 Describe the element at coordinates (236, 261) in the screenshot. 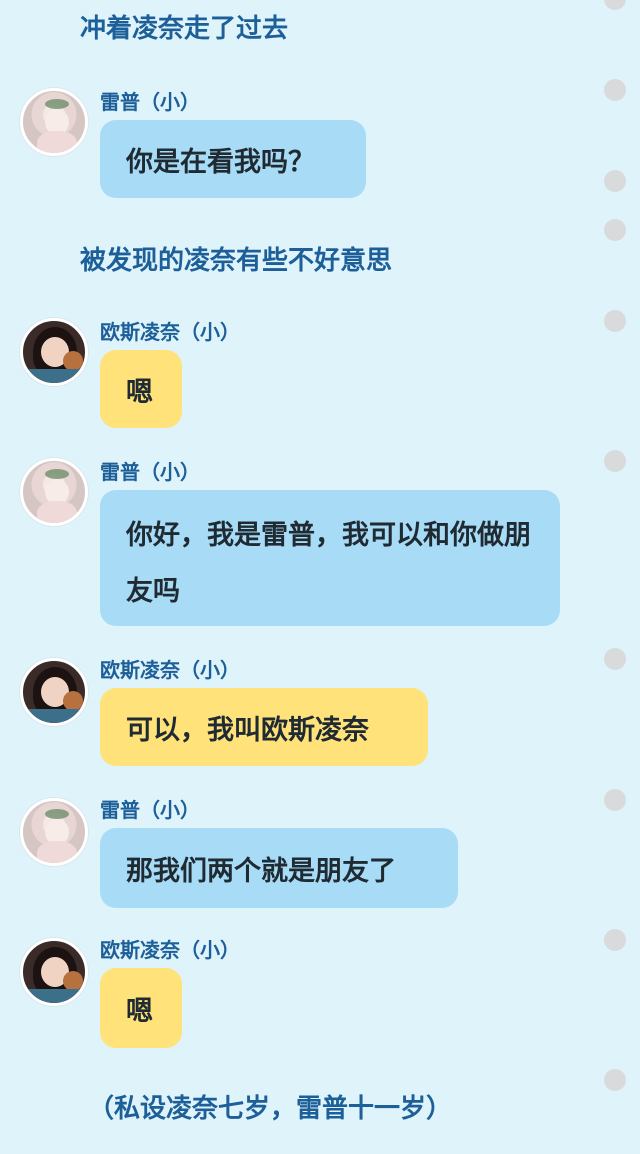

I see `narration-text: 被发现的凌奈有些不好意思` at that location.